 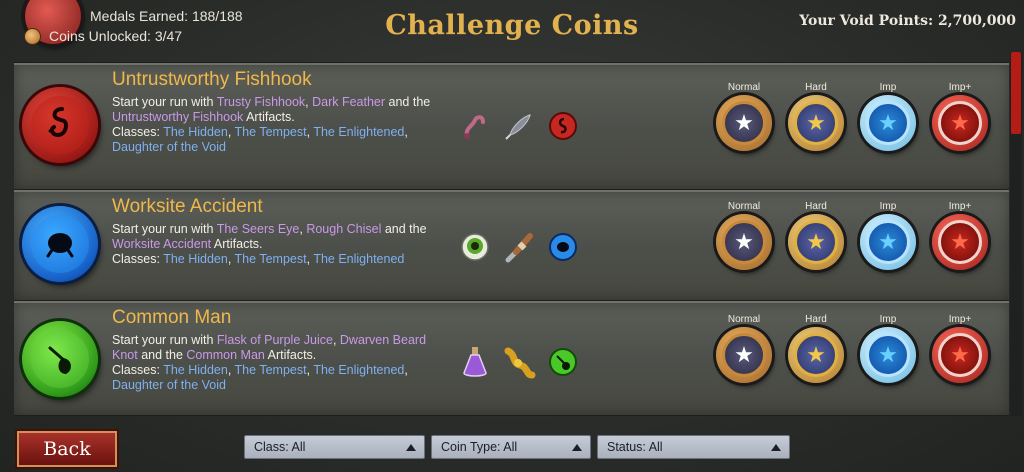 What do you see at coordinates (344, 229) in the screenshot?
I see `artifact-2: Rough Chisel` at bounding box center [344, 229].